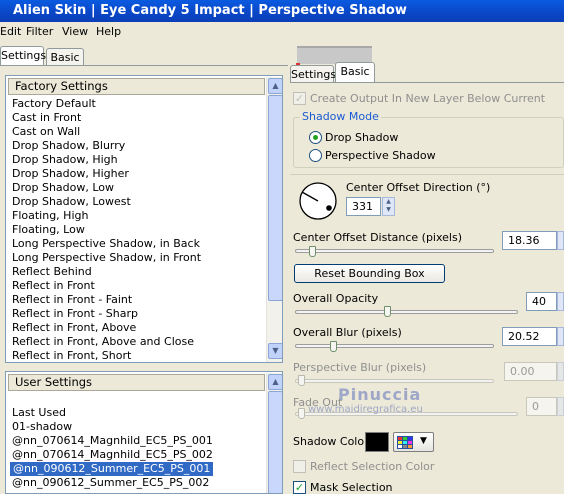 This screenshot has width=564, height=494. What do you see at coordinates (54, 104) in the screenshot?
I see `list-item: Factory Default` at bounding box center [54, 104].